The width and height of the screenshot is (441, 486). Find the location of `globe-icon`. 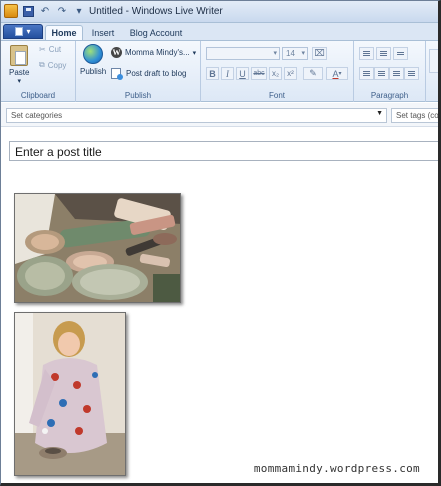

globe-icon is located at coordinates (93, 54).